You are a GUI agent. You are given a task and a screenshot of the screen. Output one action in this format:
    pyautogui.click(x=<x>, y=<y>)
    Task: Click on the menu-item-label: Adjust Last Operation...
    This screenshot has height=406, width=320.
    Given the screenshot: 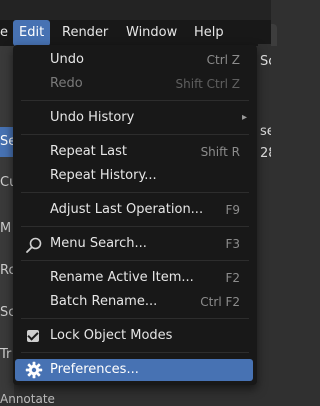 What is the action you would take?
    pyautogui.click(x=127, y=209)
    